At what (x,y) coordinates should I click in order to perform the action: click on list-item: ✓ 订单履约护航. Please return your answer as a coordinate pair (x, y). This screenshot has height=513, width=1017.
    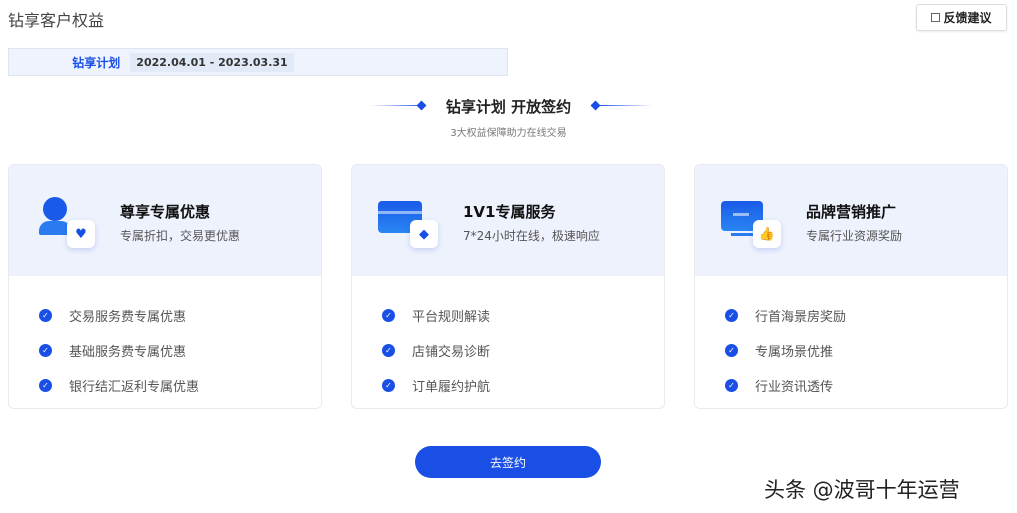
    Looking at the image, I should click on (508, 385).